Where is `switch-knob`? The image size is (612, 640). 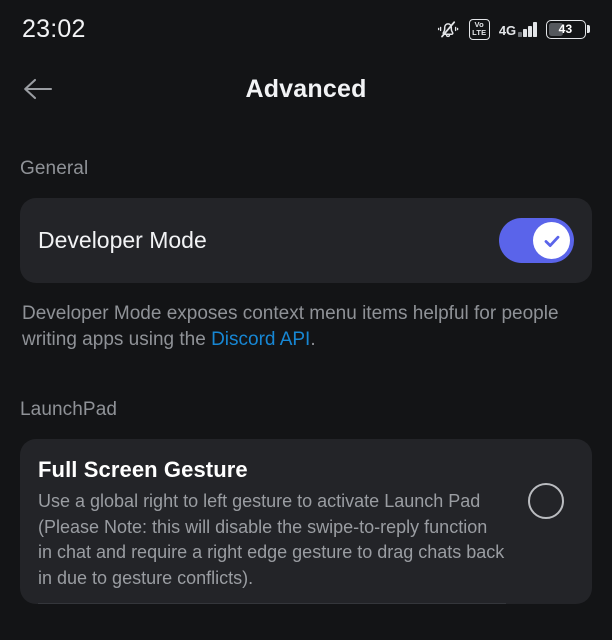
switch-knob is located at coordinates (551, 240).